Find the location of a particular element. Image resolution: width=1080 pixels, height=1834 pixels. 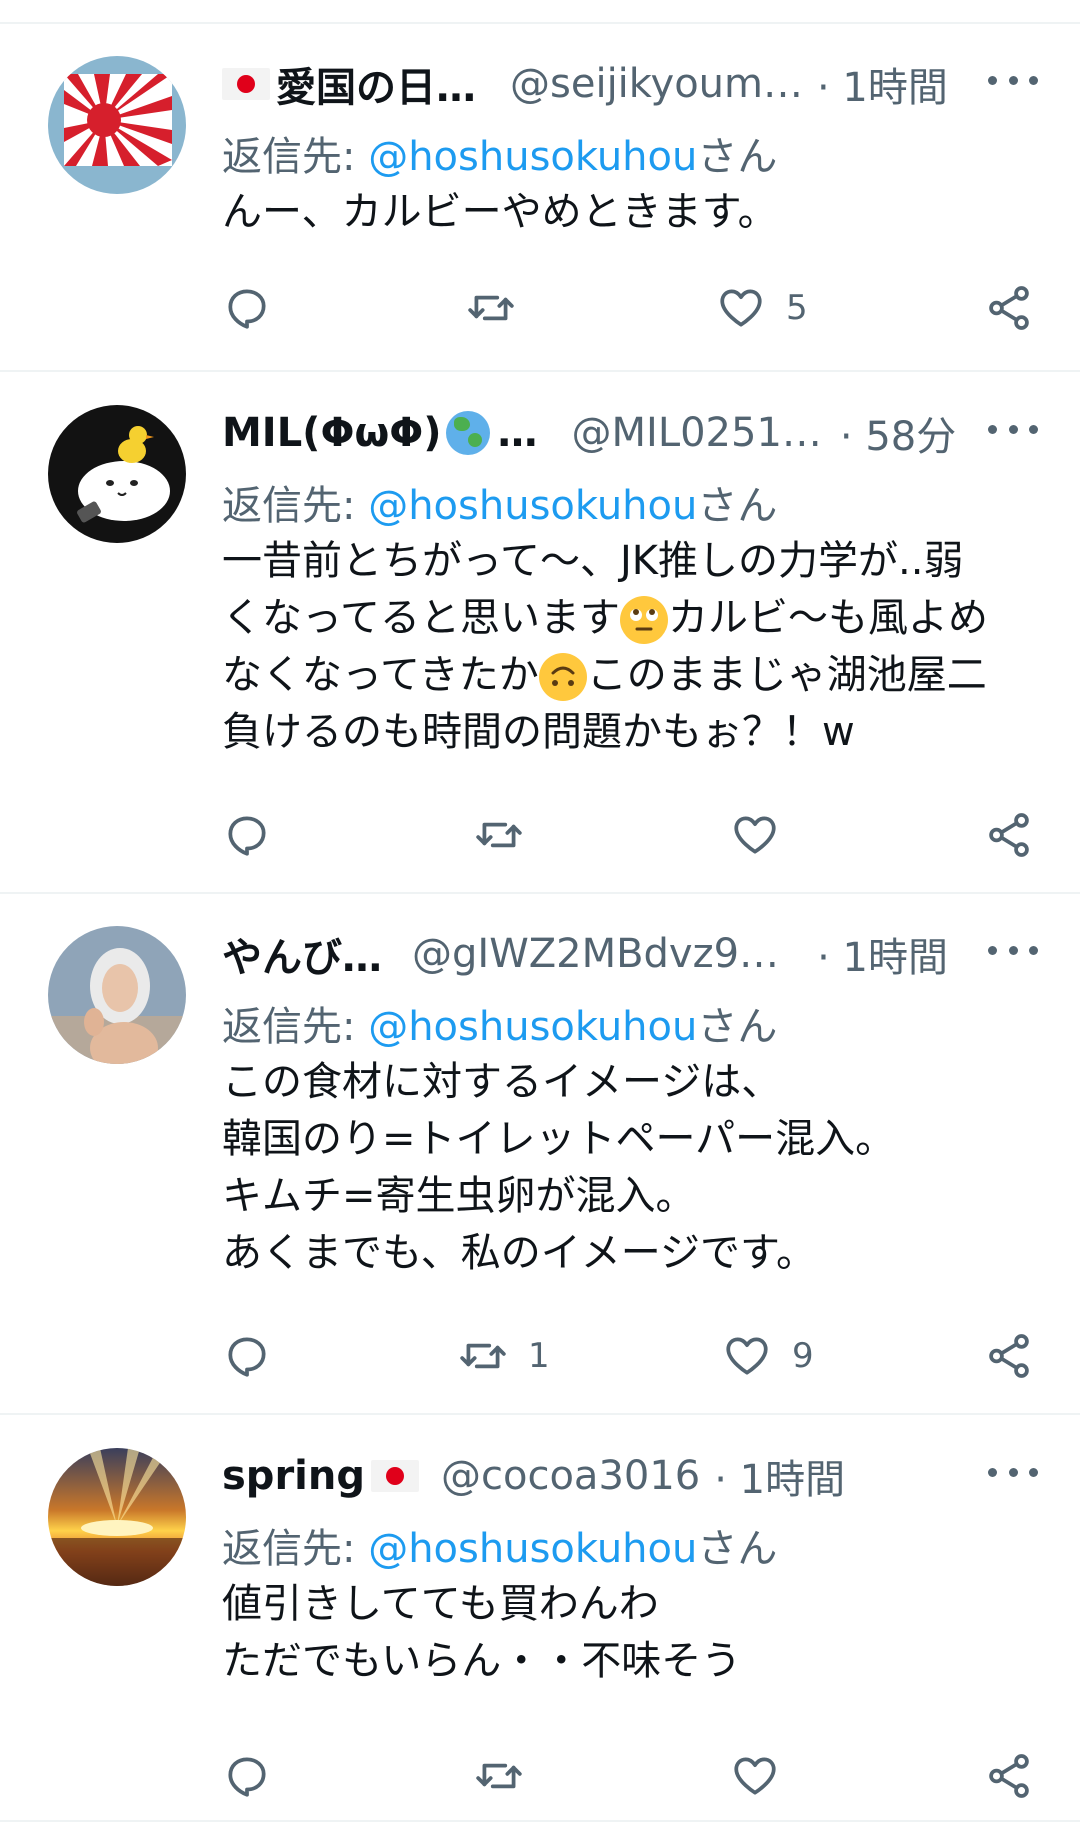

like-button: 5 is located at coordinates (762, 308).